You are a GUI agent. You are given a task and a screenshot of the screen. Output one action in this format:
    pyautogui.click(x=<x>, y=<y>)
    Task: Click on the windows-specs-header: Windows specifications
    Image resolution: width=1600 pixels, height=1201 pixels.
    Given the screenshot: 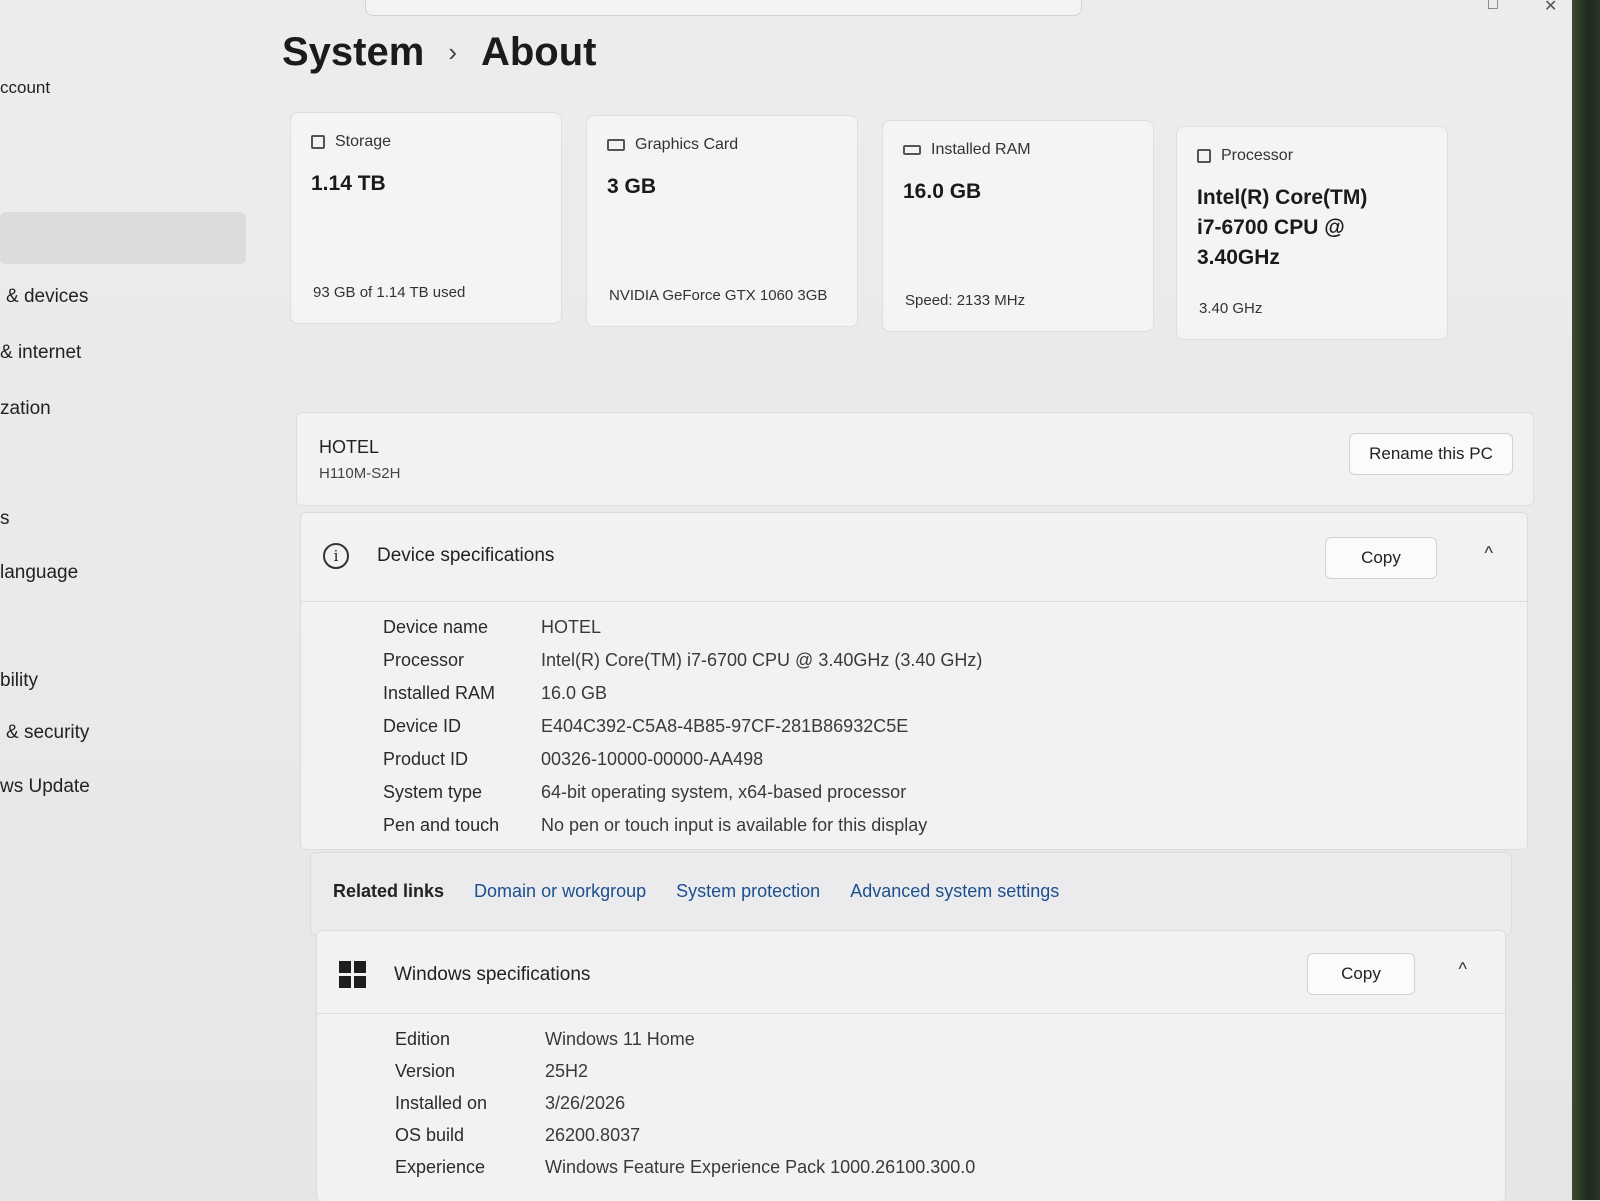 What is the action you would take?
    pyautogui.click(x=464, y=974)
    